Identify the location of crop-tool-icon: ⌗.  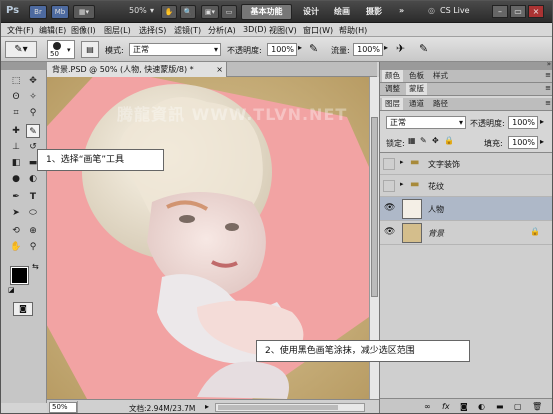
(16, 113).